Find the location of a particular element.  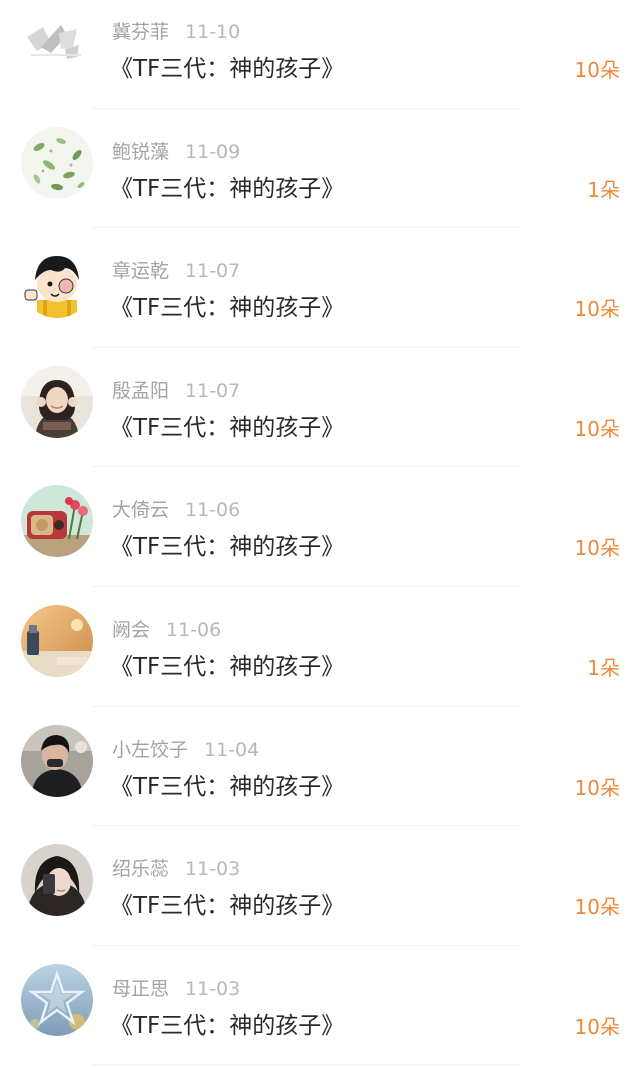

item-meta: 阙会 11-06 is located at coordinates (166, 630).